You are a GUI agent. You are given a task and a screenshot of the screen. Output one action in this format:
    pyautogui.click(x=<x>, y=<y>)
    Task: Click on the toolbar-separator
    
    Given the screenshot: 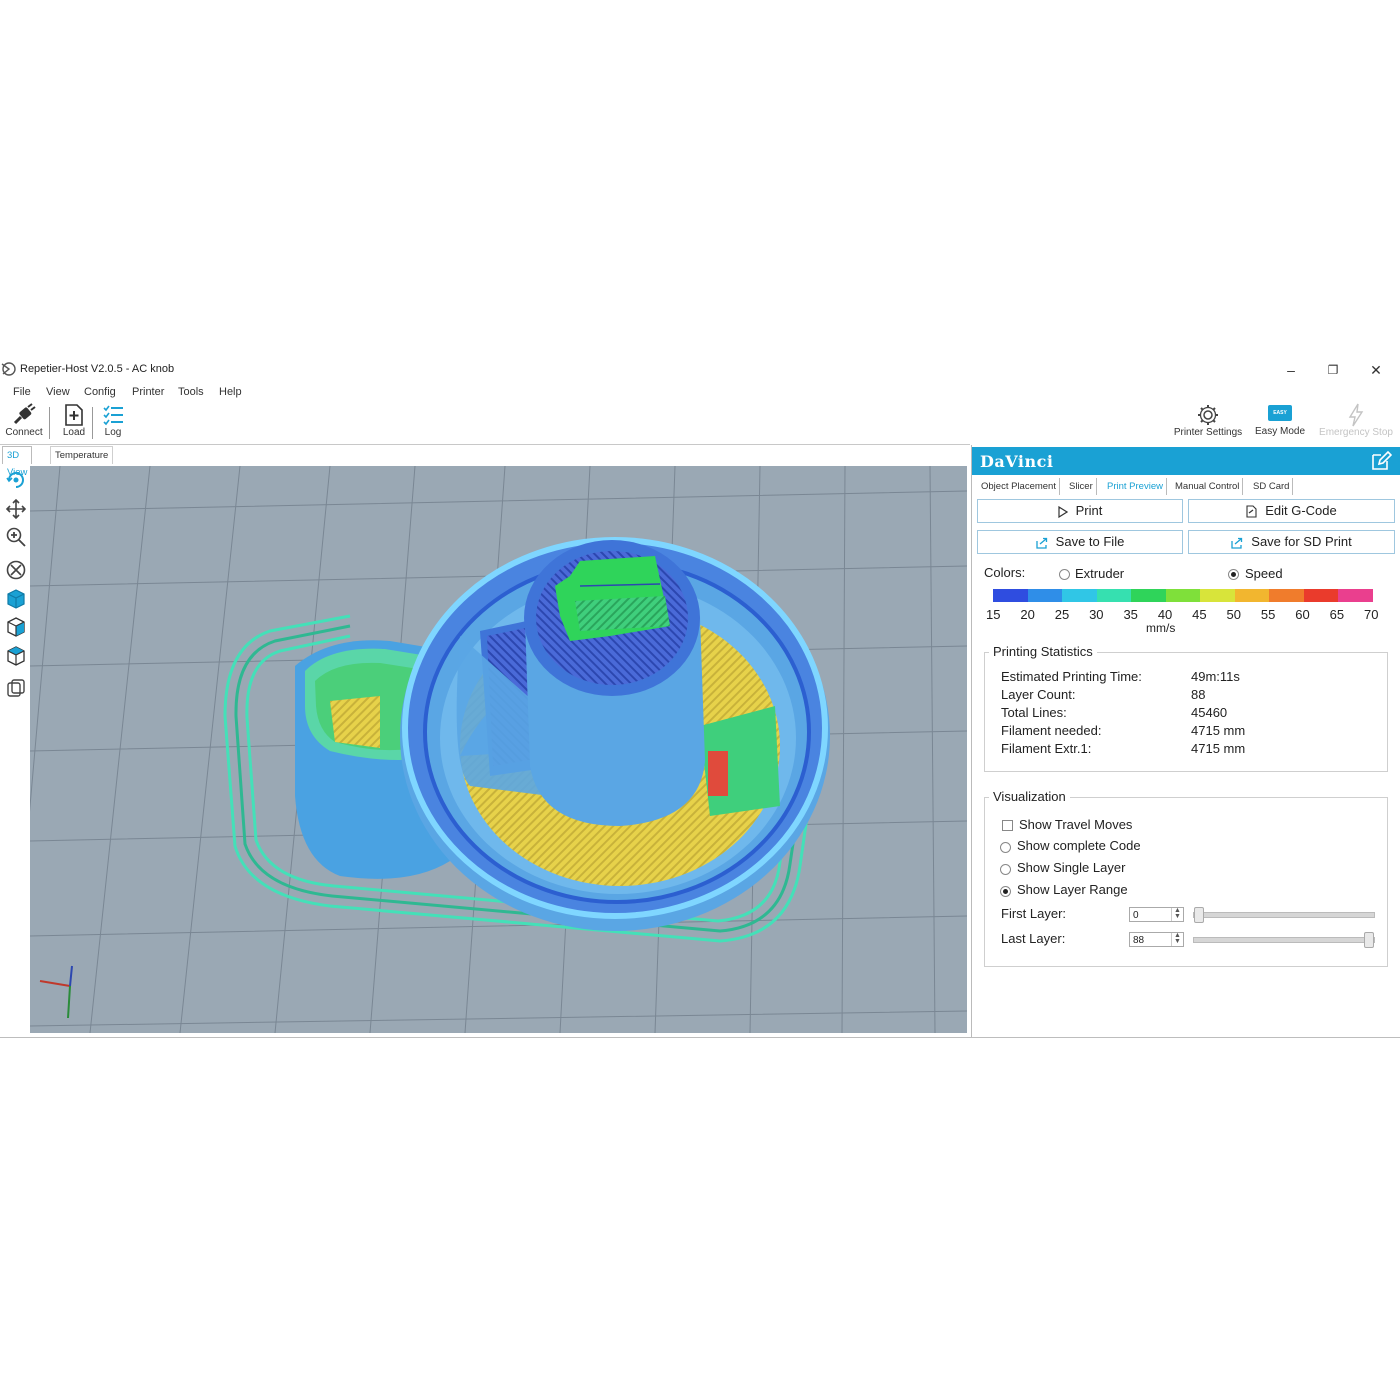 What is the action you would take?
    pyautogui.click(x=92, y=423)
    